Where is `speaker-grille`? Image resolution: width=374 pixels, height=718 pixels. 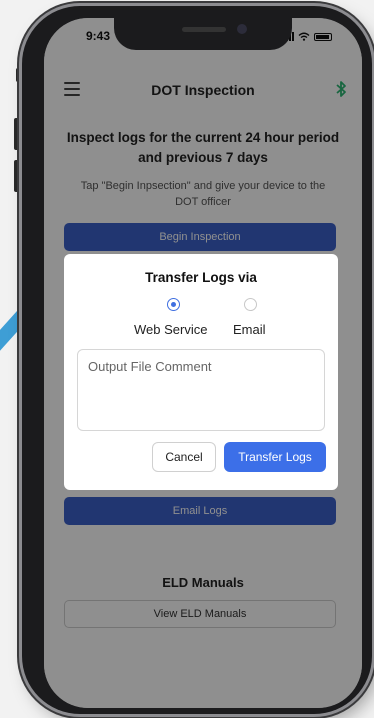
speaker-grille is located at coordinates (204, 29).